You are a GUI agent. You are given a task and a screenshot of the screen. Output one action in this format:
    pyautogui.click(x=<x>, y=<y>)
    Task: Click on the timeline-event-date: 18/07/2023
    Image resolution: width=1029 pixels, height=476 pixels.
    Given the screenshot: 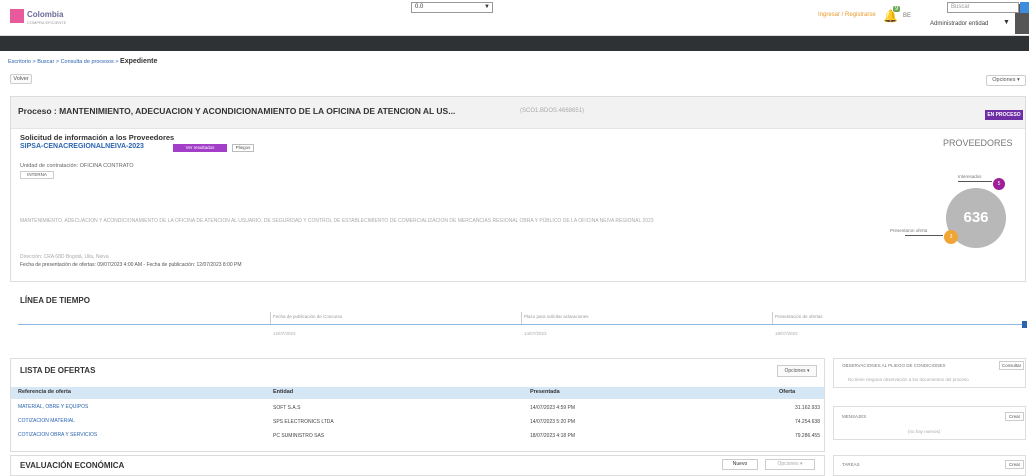 What is the action you would take?
    pyautogui.click(x=786, y=333)
    